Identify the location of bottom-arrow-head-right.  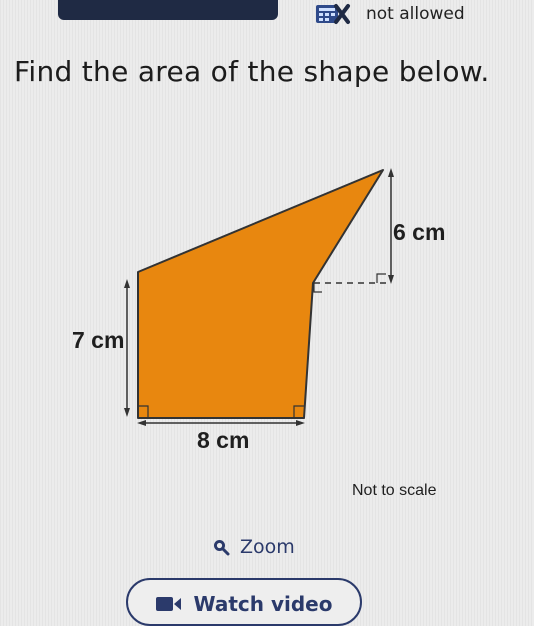
(300, 423).